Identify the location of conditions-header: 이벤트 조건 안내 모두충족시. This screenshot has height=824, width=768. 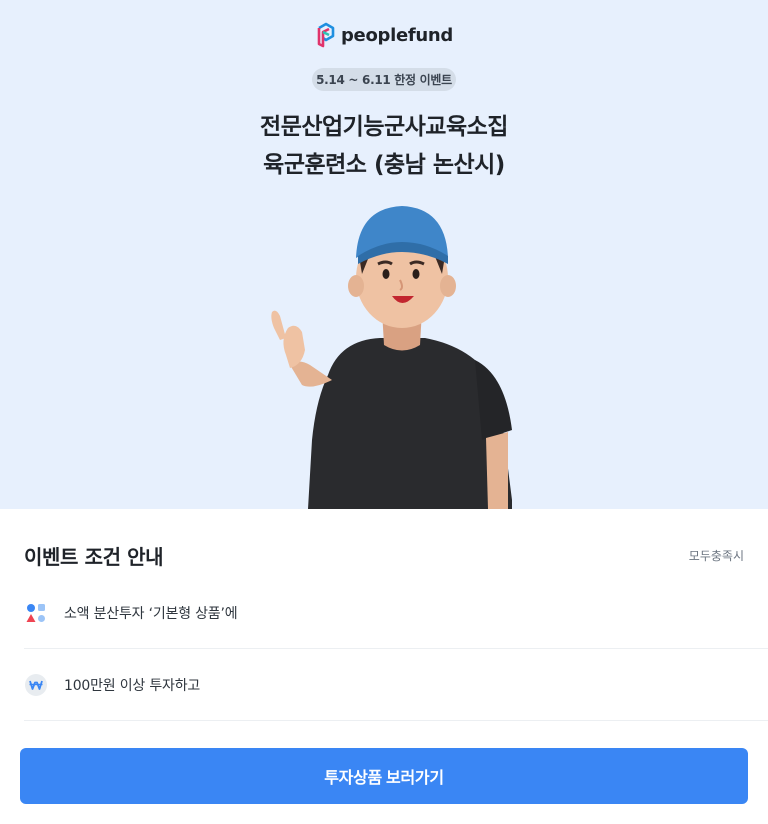
(384, 555).